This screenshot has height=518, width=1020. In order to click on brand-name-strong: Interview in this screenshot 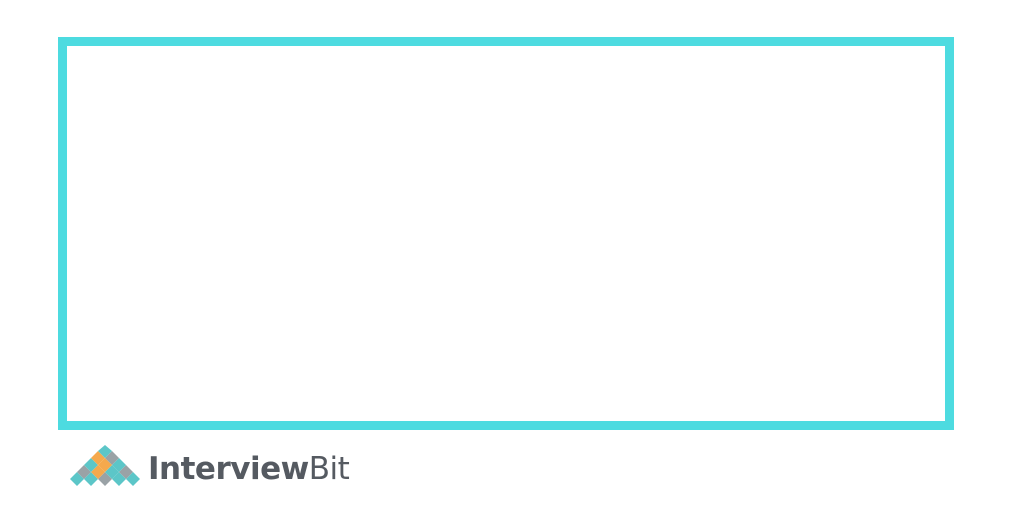, I will do `click(228, 468)`.